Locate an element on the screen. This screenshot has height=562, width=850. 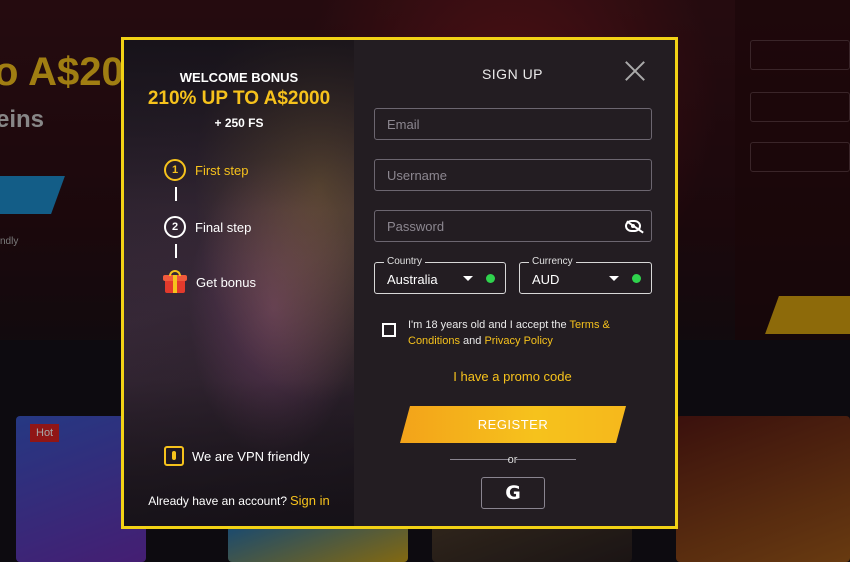
register-button: REGISTER is located at coordinates (513, 424).